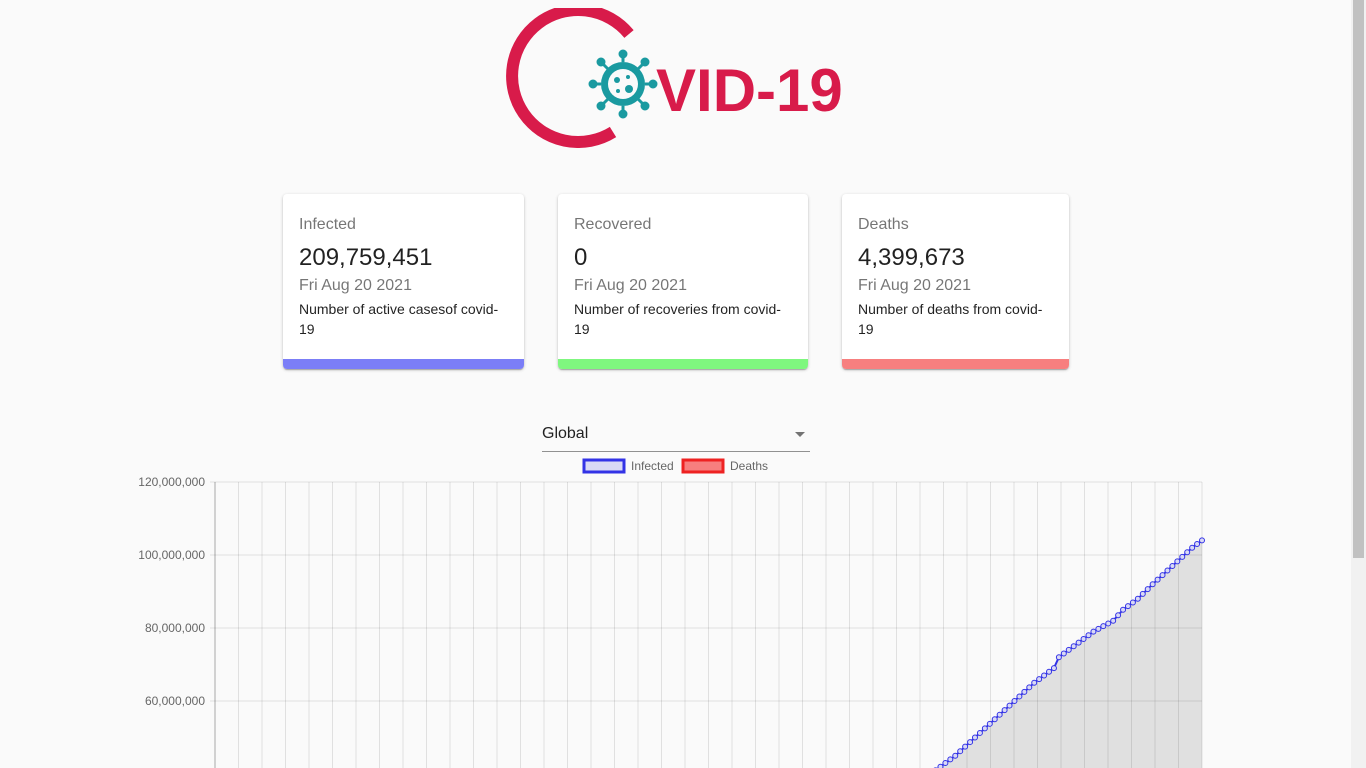  I want to click on infected-color-bar, so click(403, 364).